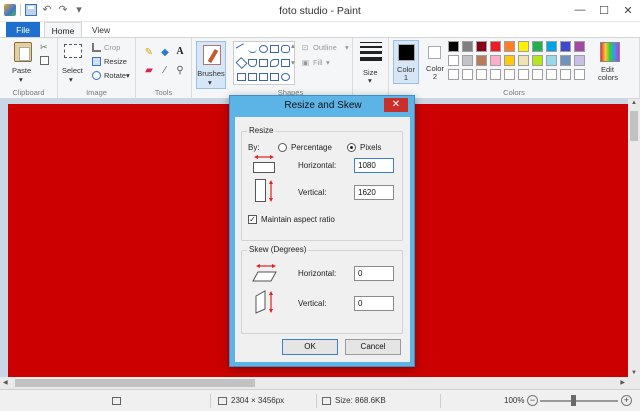  I want to click on rectangle-shape-icon, so click(274, 49).